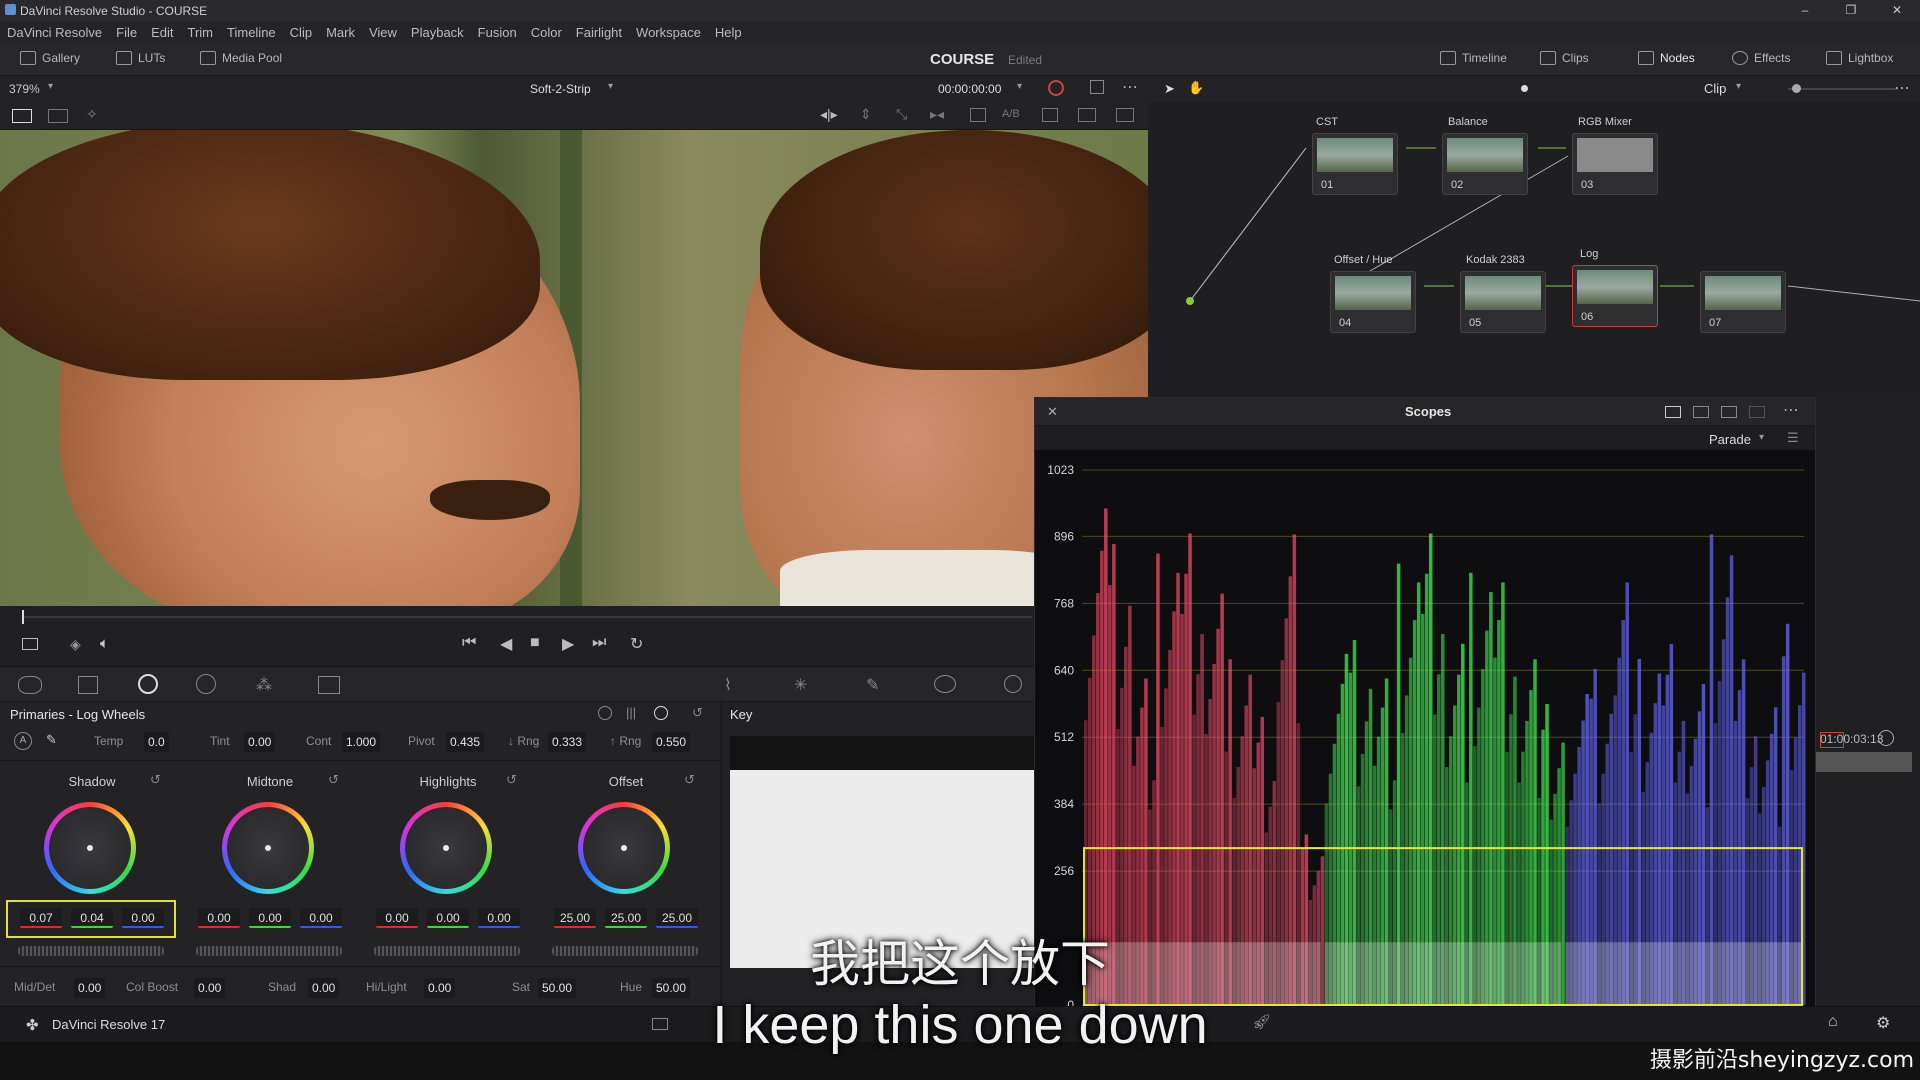 This screenshot has width=1920, height=1080. I want to click on wipe-box-icon, so click(978, 115).